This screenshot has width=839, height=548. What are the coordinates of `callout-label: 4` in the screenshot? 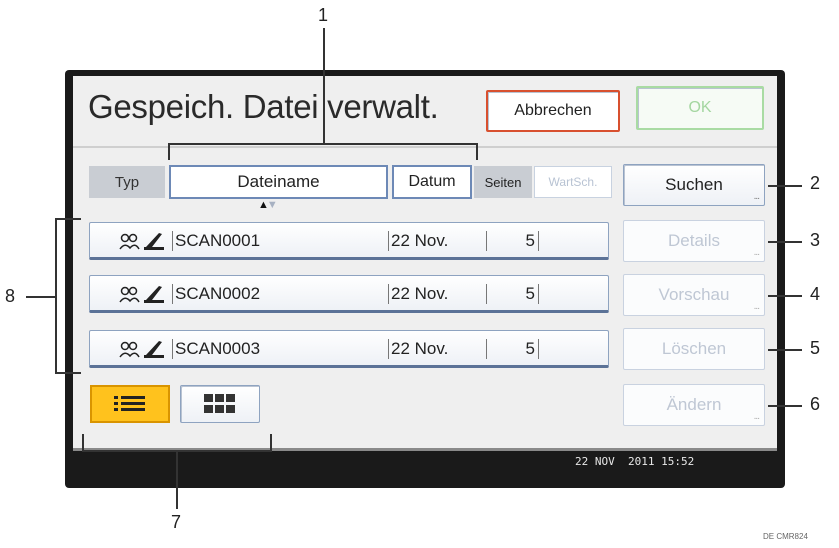 It's located at (815, 294).